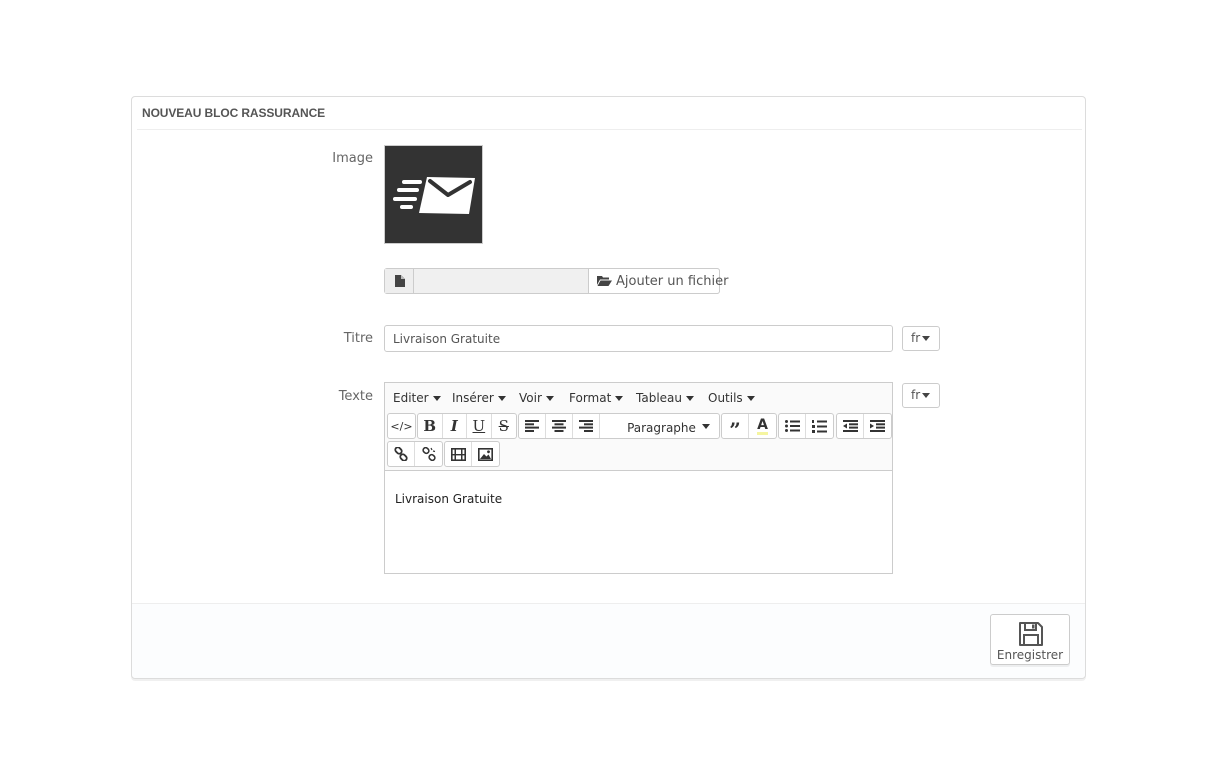  What do you see at coordinates (661, 428) in the screenshot?
I see `block-format-value: Paragraphe` at bounding box center [661, 428].